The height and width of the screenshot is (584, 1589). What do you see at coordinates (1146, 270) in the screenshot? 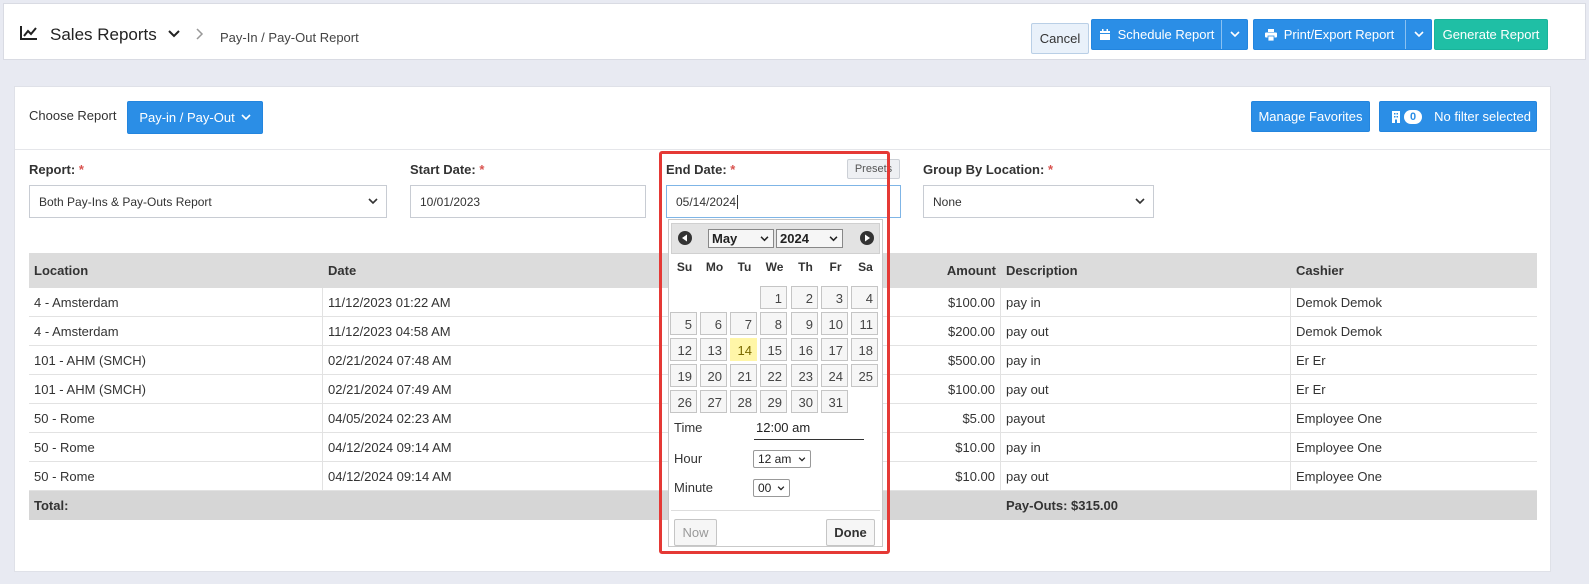
I see `header-description: Description` at bounding box center [1146, 270].